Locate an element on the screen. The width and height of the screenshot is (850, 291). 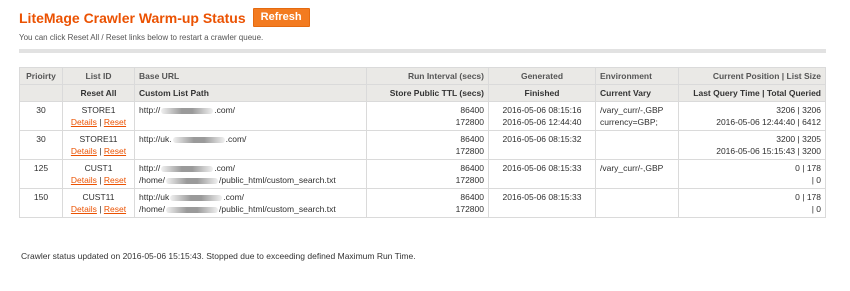
env-cell: /vary_curr/-,GBP is located at coordinates (637, 174).